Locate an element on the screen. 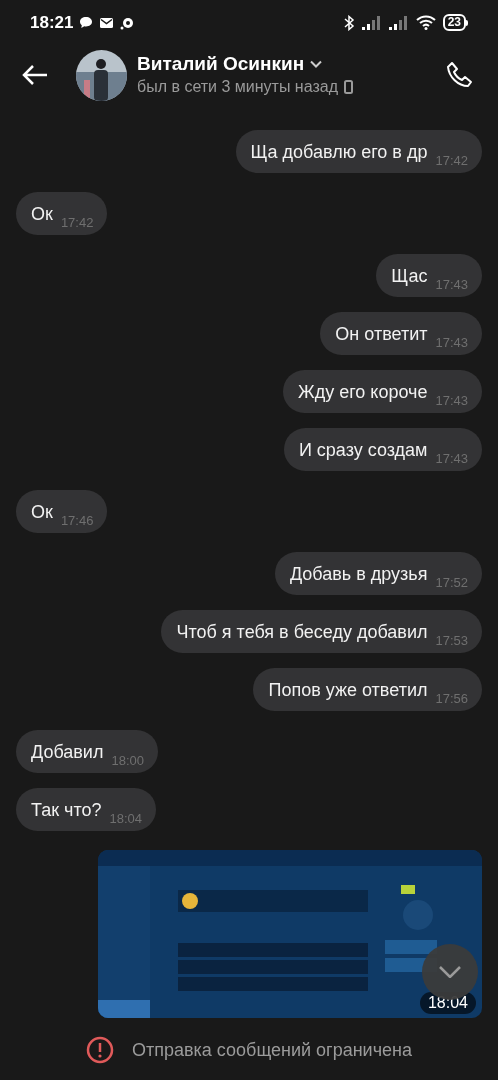  message-text: Добавь в друзья is located at coordinates (358, 574).